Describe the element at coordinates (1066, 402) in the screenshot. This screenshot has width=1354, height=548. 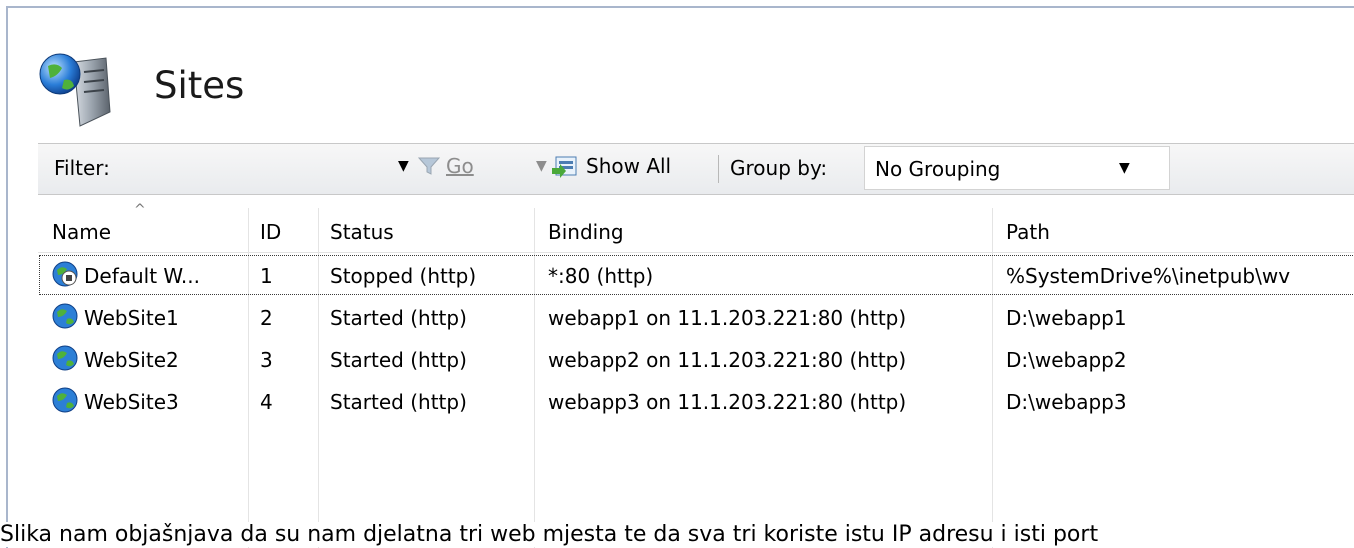
I see `site-path: D:\webapp3` at that location.